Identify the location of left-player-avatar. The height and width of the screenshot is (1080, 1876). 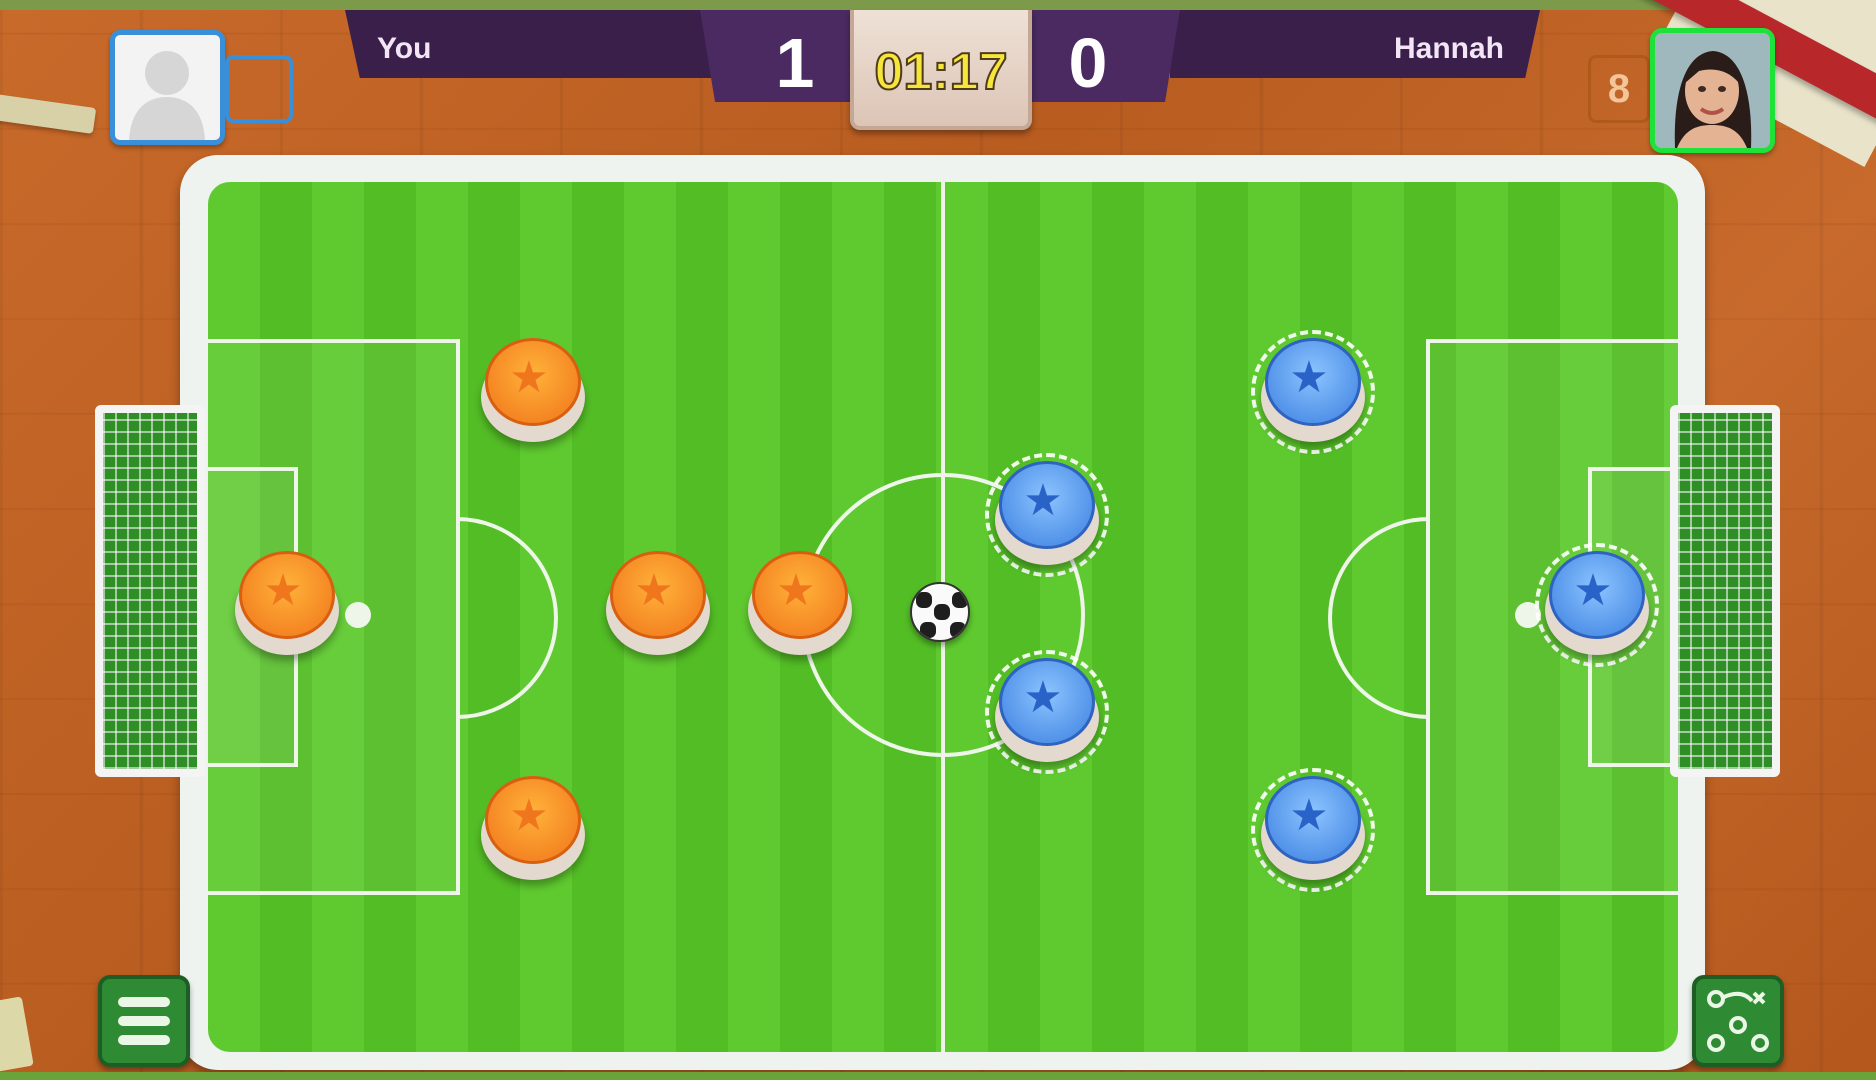
(167, 87).